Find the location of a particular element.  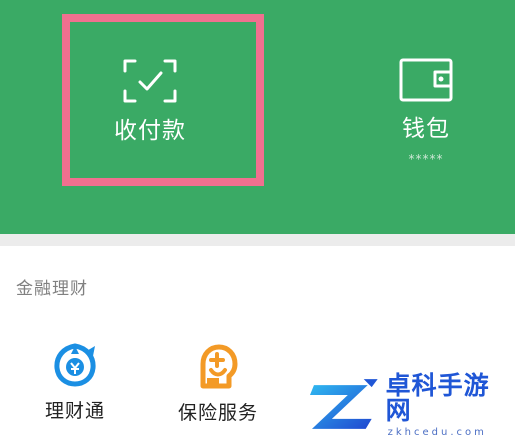

watermark-logo-icon is located at coordinates (343, 404).